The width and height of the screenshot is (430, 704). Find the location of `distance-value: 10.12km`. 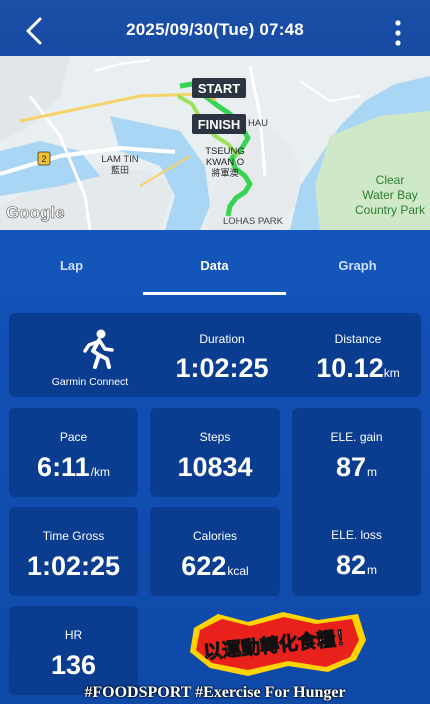

distance-value: 10.12km is located at coordinates (358, 368).